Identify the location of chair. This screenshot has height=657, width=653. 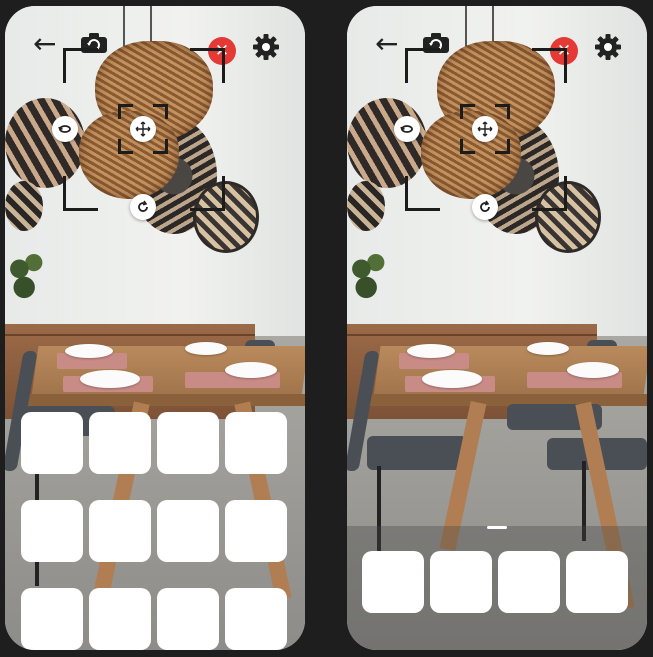
(417, 453).